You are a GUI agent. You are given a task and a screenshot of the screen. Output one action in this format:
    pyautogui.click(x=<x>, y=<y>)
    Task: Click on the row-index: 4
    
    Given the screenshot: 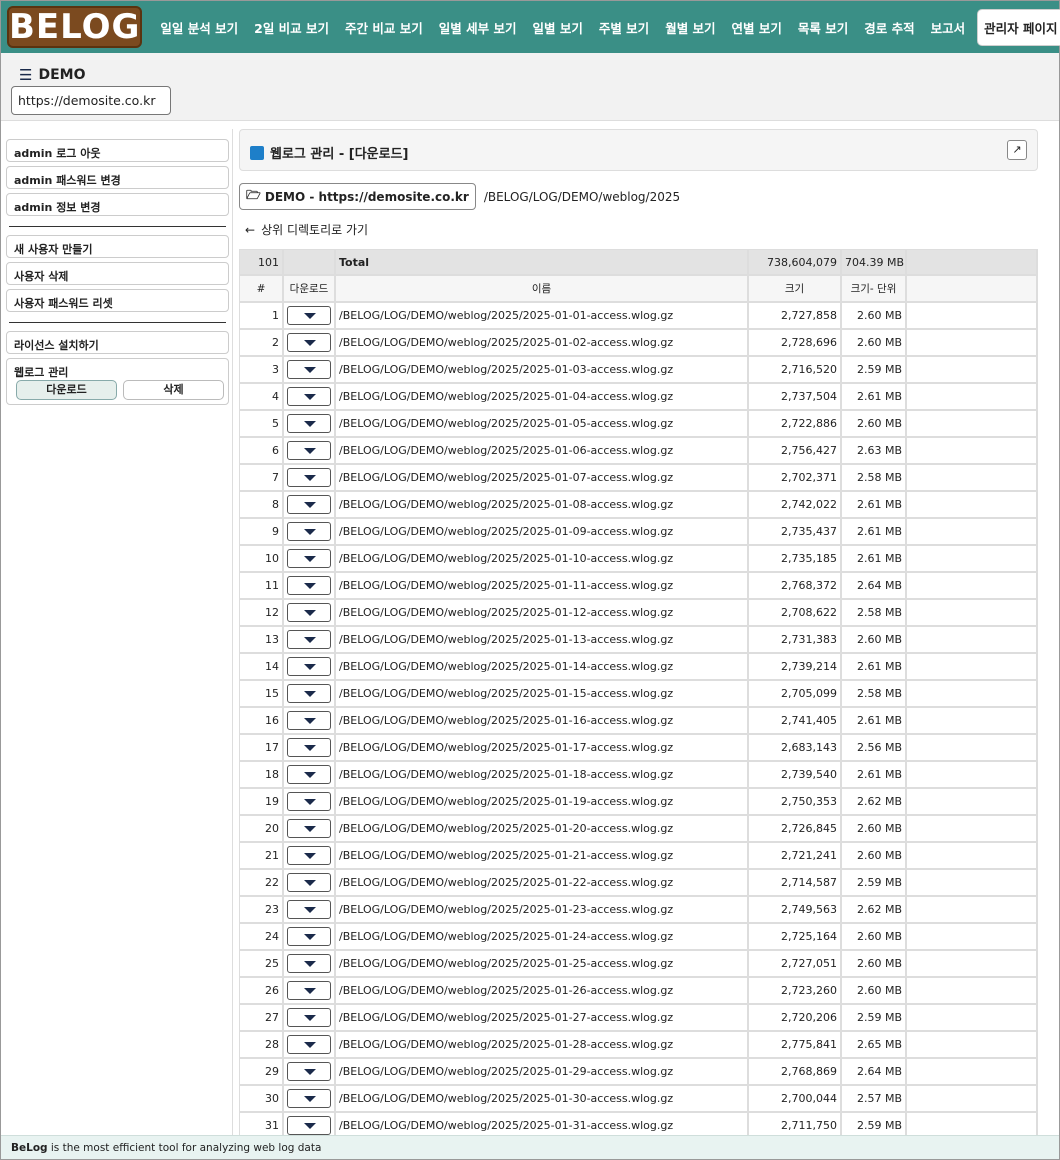 What is the action you would take?
    pyautogui.click(x=261, y=397)
    